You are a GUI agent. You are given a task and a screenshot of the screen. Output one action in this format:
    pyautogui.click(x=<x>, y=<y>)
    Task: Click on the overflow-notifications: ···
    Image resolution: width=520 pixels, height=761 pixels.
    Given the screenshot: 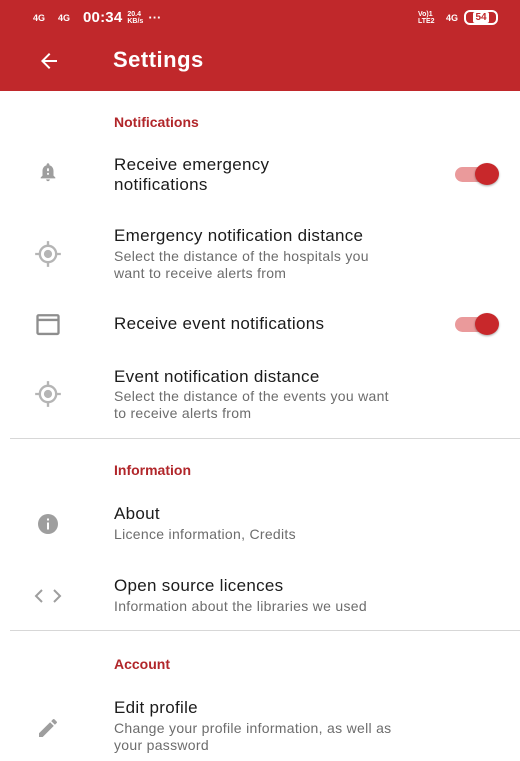 What is the action you would take?
    pyautogui.click(x=155, y=17)
    